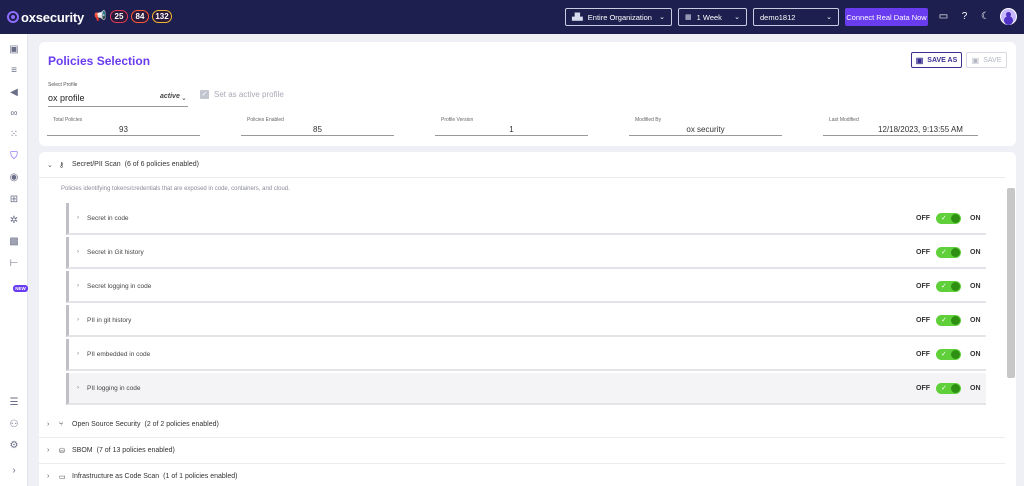 The height and width of the screenshot is (486, 1024). I want to click on moon-icon: ☾, so click(985, 16).